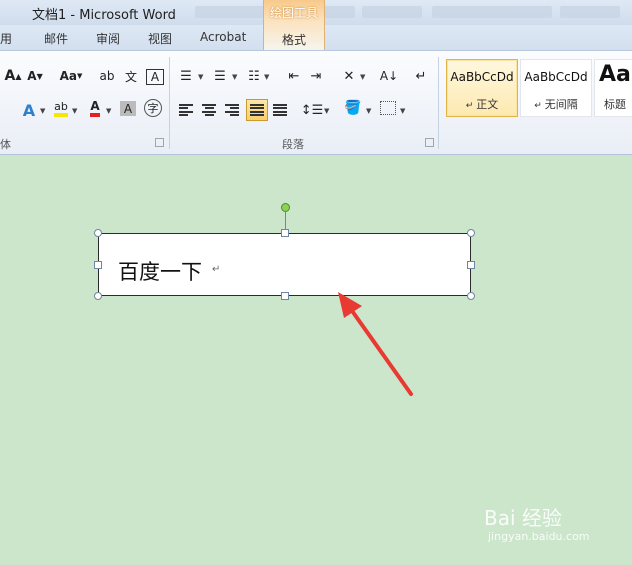 This screenshot has width=632, height=565. I want to click on character-shading-button: A, so click(128, 108).